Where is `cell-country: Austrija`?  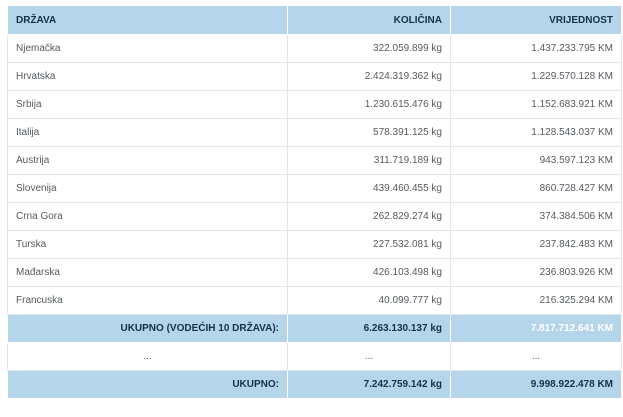 cell-country: Austrija is located at coordinates (147, 160).